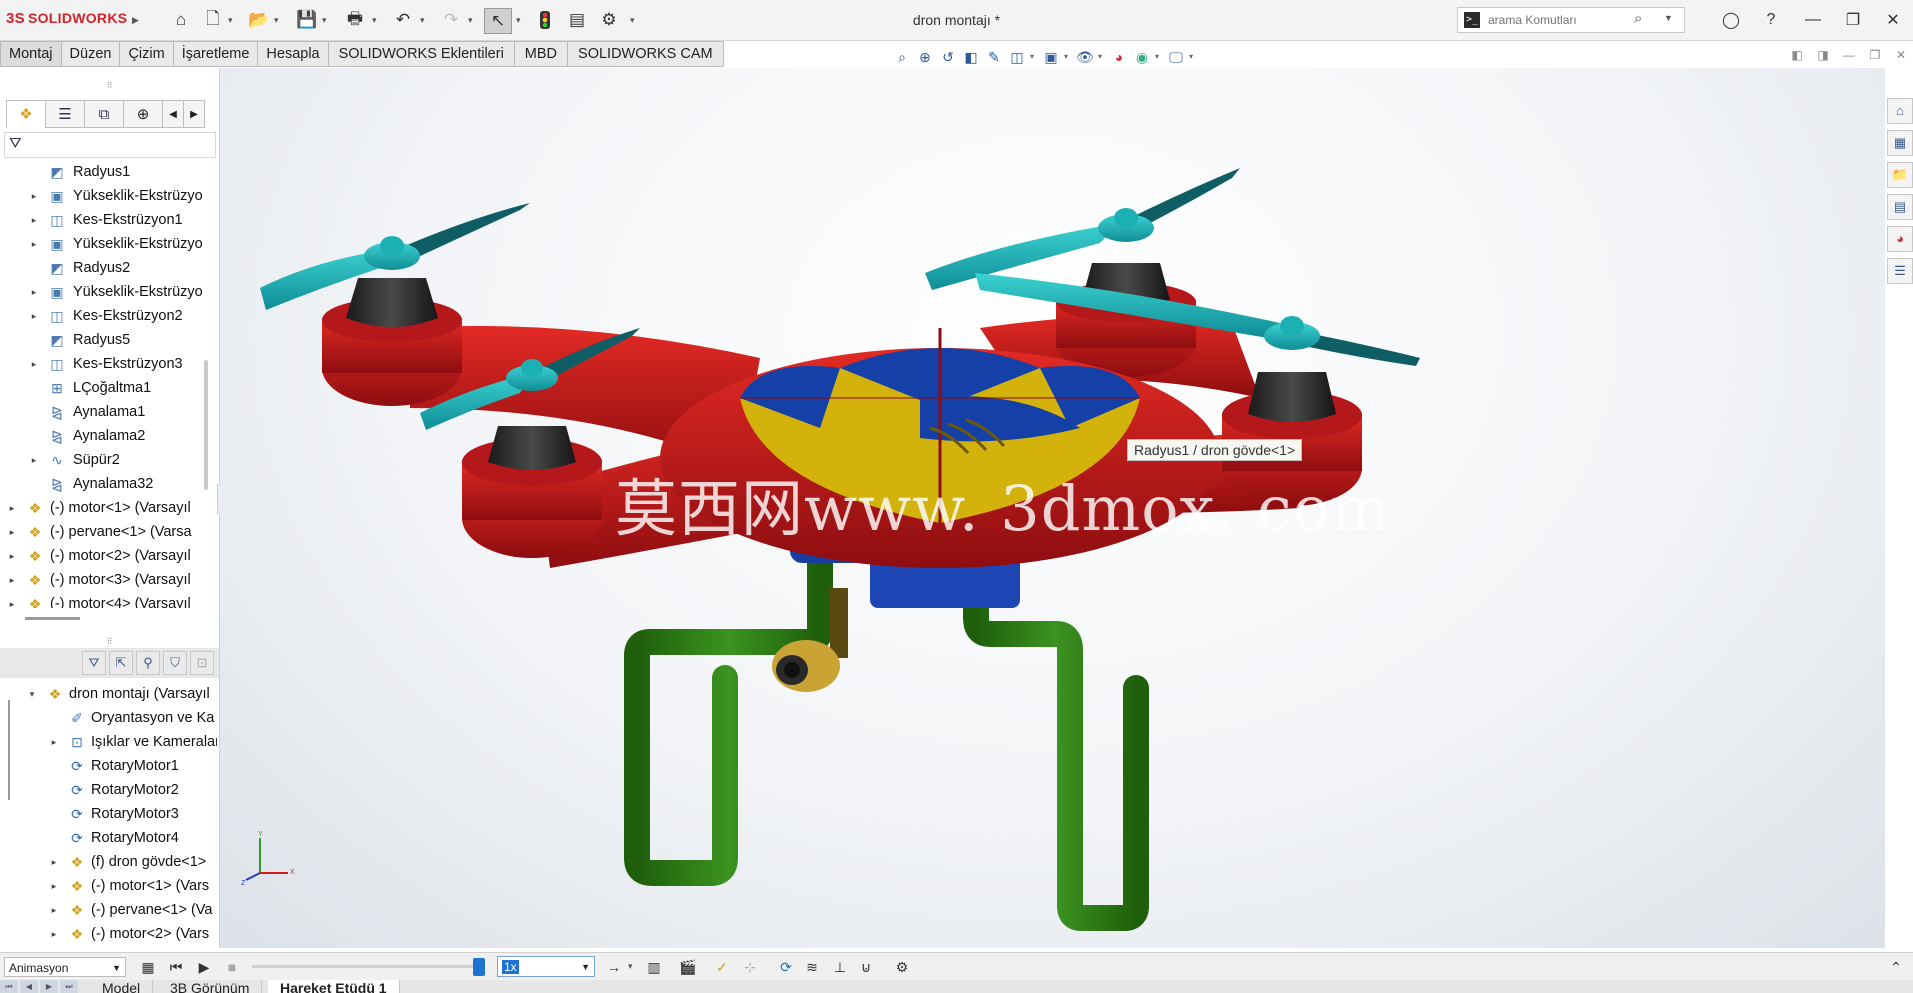 The width and height of the screenshot is (1913, 993). Describe the element at coordinates (498, 21) in the screenshot. I see `select-pointer-icon: ↖` at that location.